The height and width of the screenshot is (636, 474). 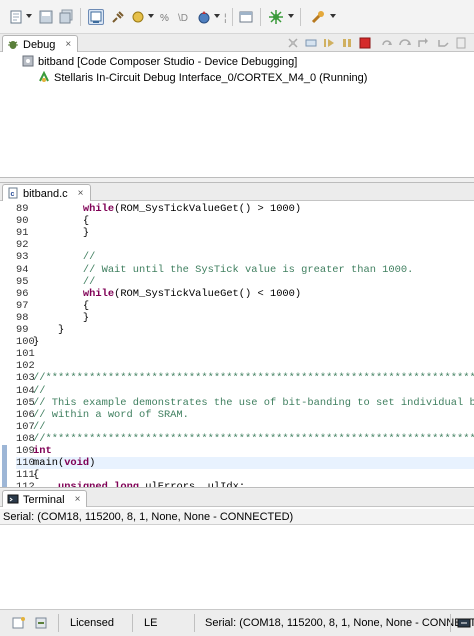 What do you see at coordinates (68, 45) in the screenshot?
I see `tab-debug-close-icon: ×` at bounding box center [68, 45].